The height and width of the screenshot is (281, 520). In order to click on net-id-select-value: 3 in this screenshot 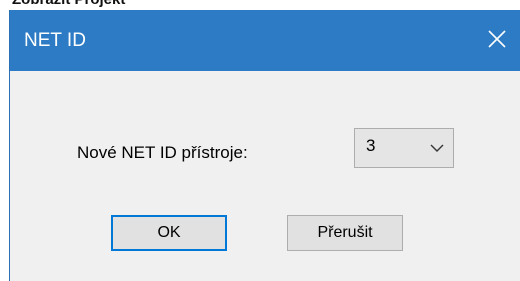, I will do `click(371, 145)`.